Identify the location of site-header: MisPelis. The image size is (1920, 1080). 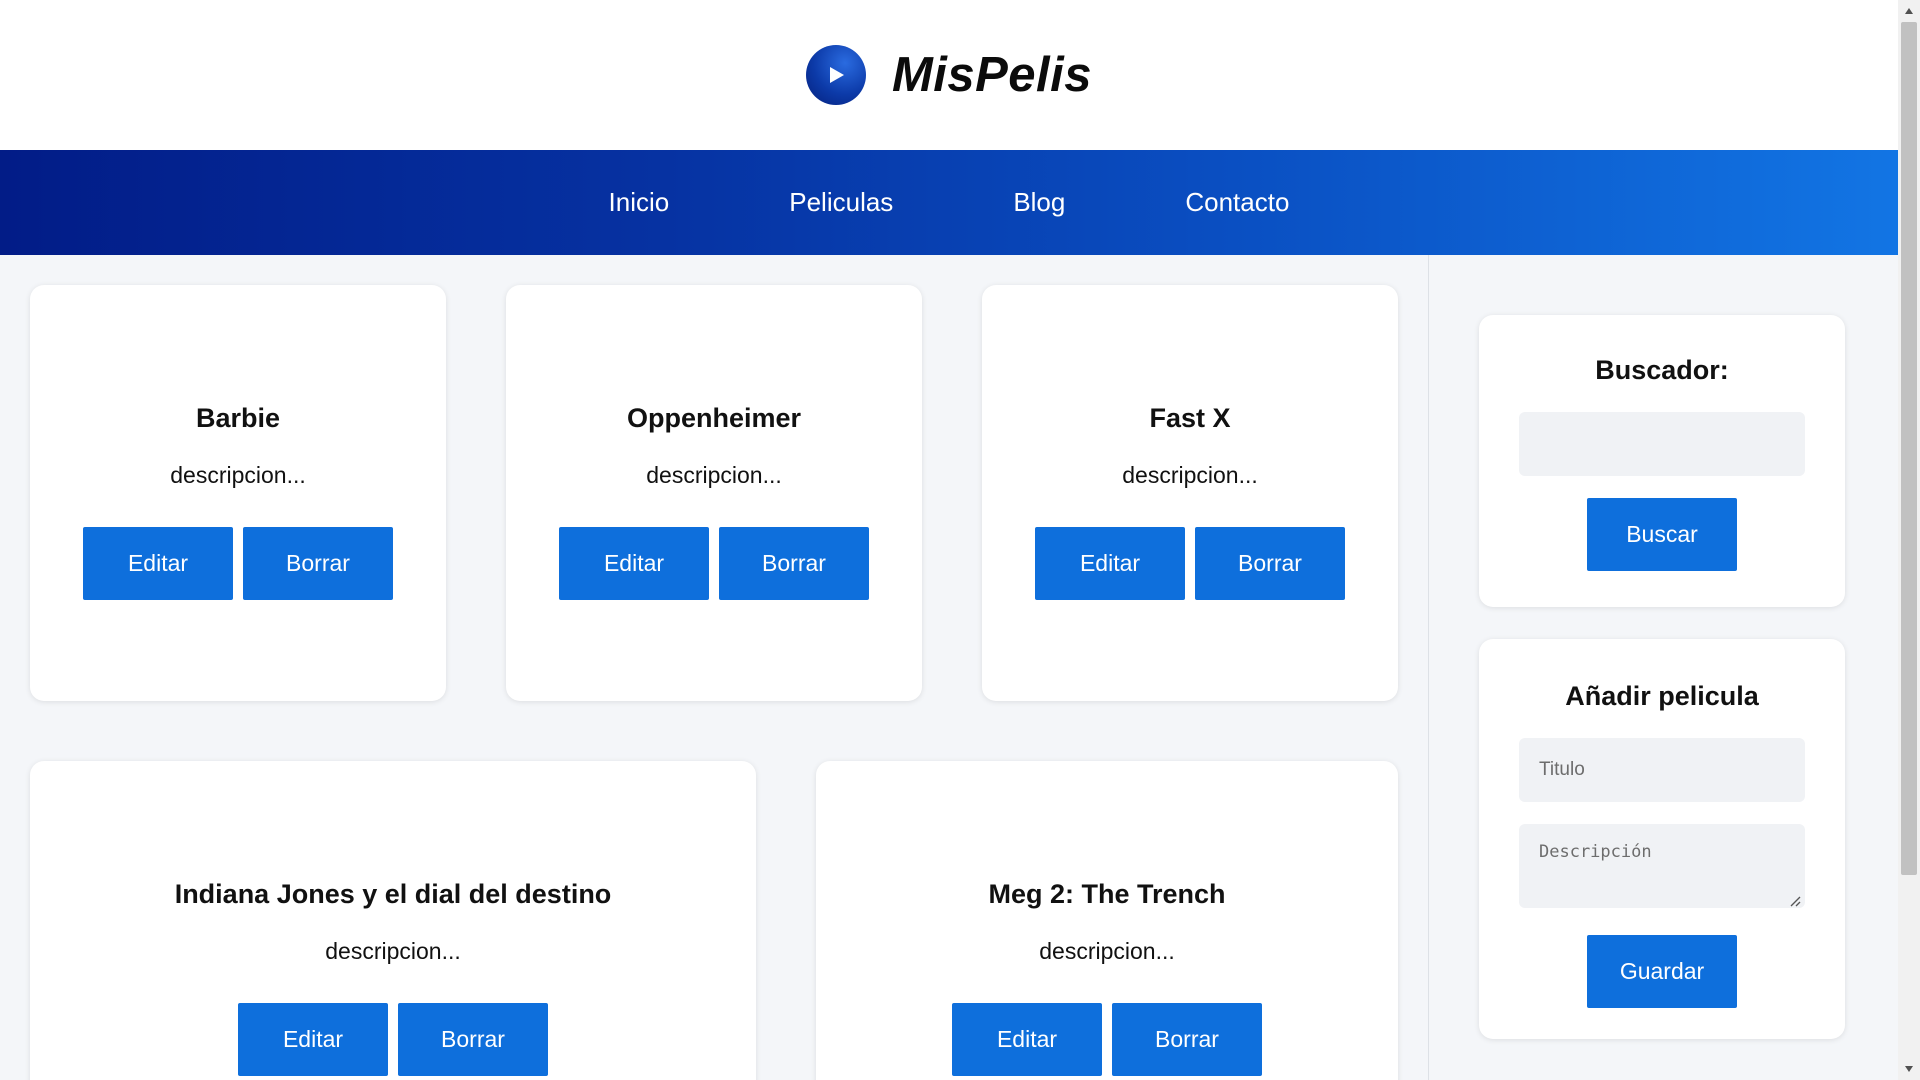
(949, 75).